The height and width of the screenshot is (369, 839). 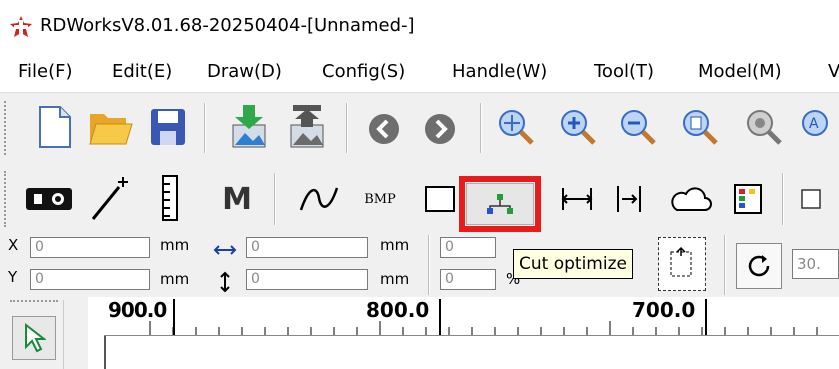 What do you see at coordinates (90, 279) in the screenshot?
I see `y-input: 0` at bounding box center [90, 279].